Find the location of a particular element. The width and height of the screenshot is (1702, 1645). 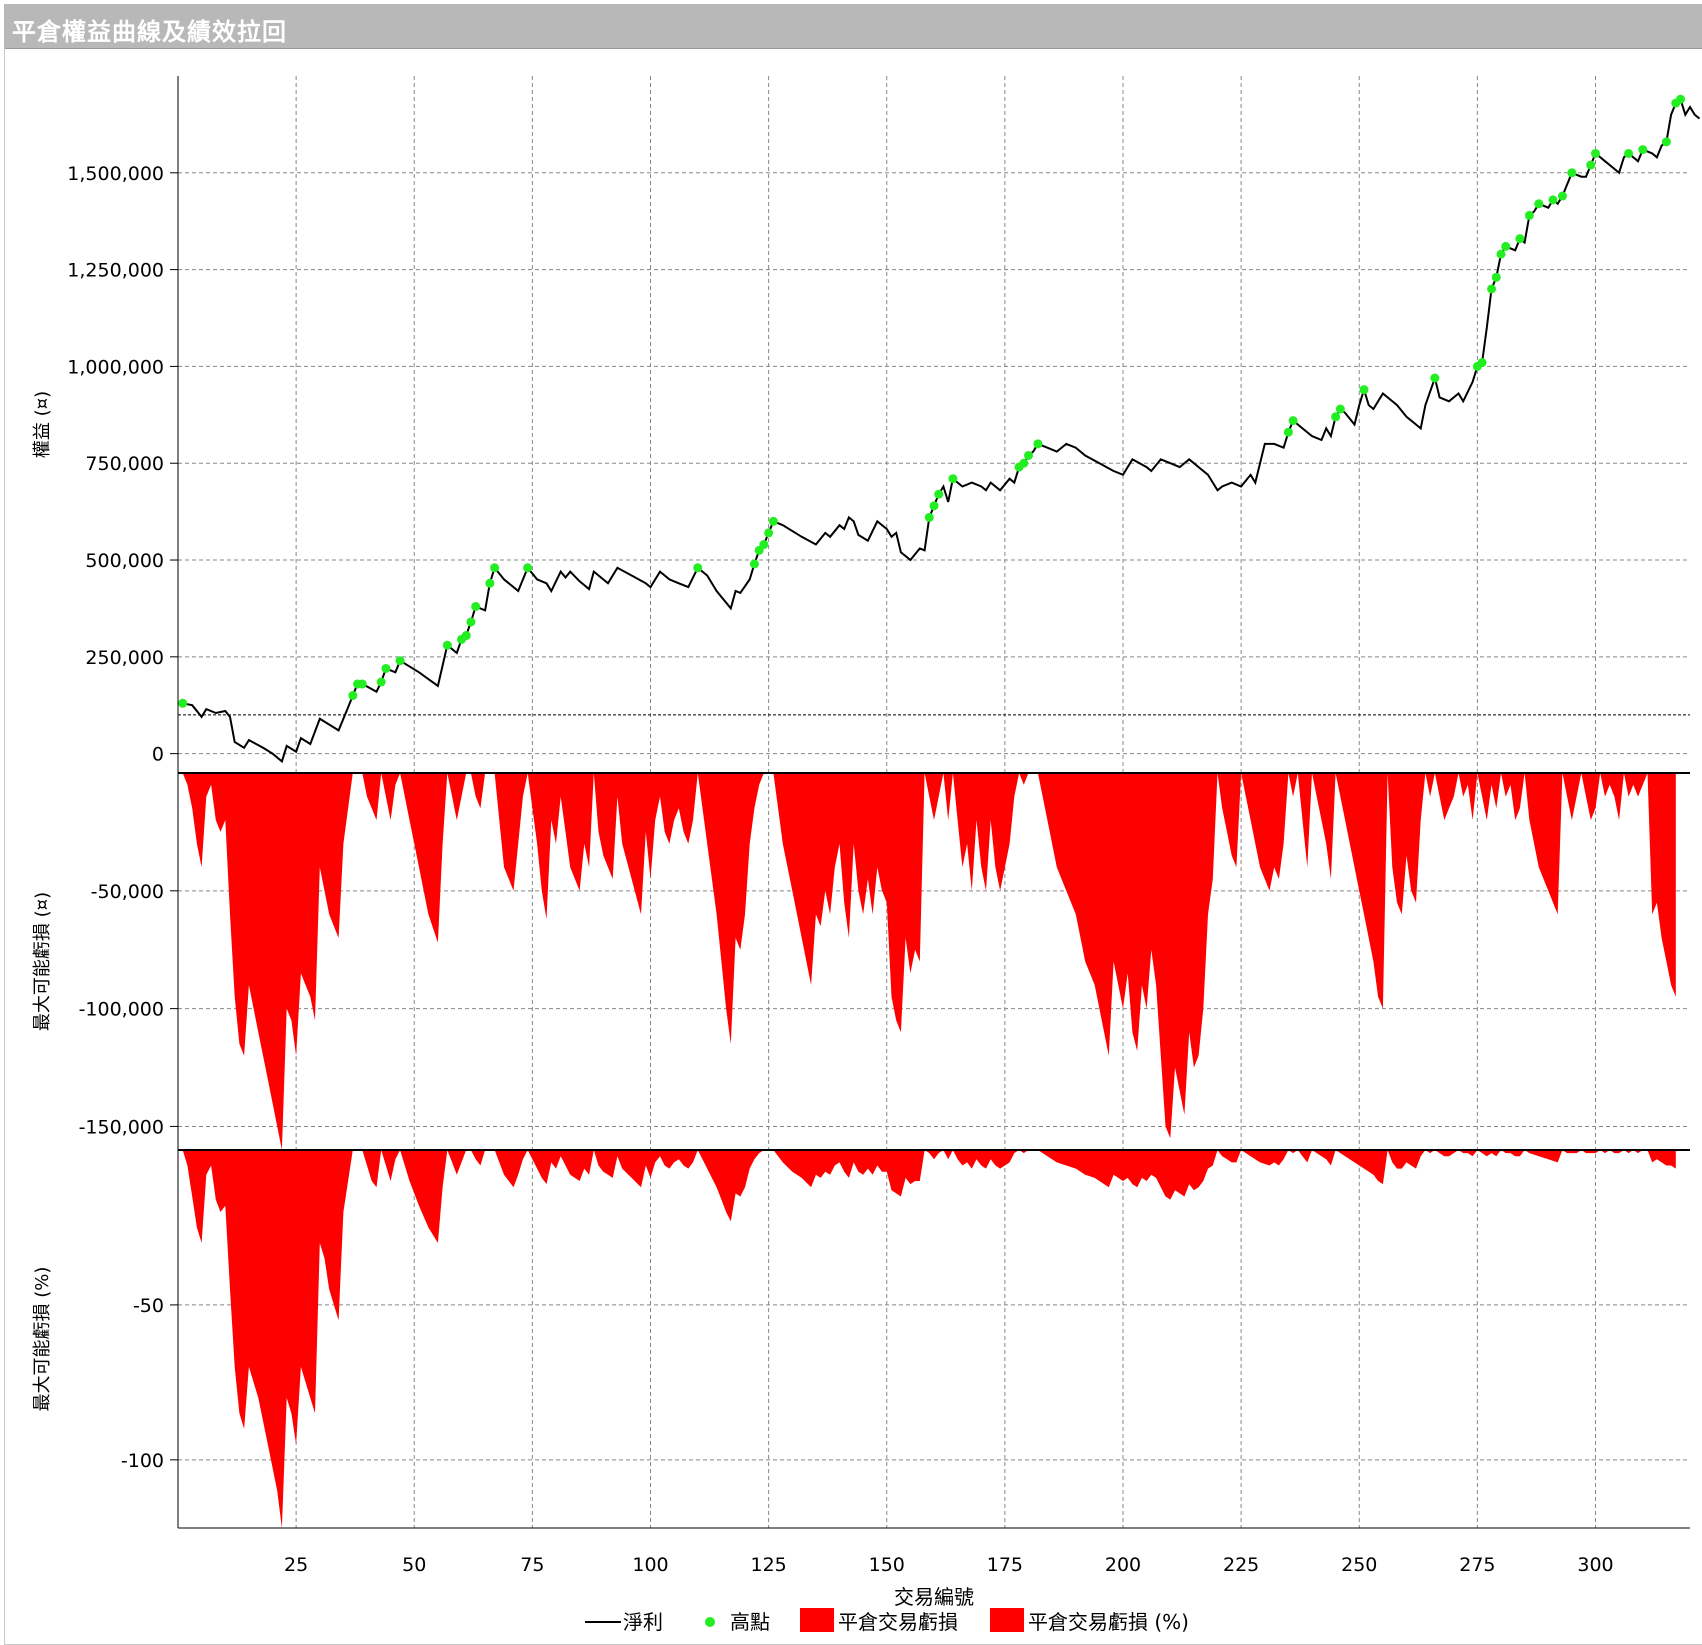

y-tick-label: -150,000 is located at coordinates (121, 1127).